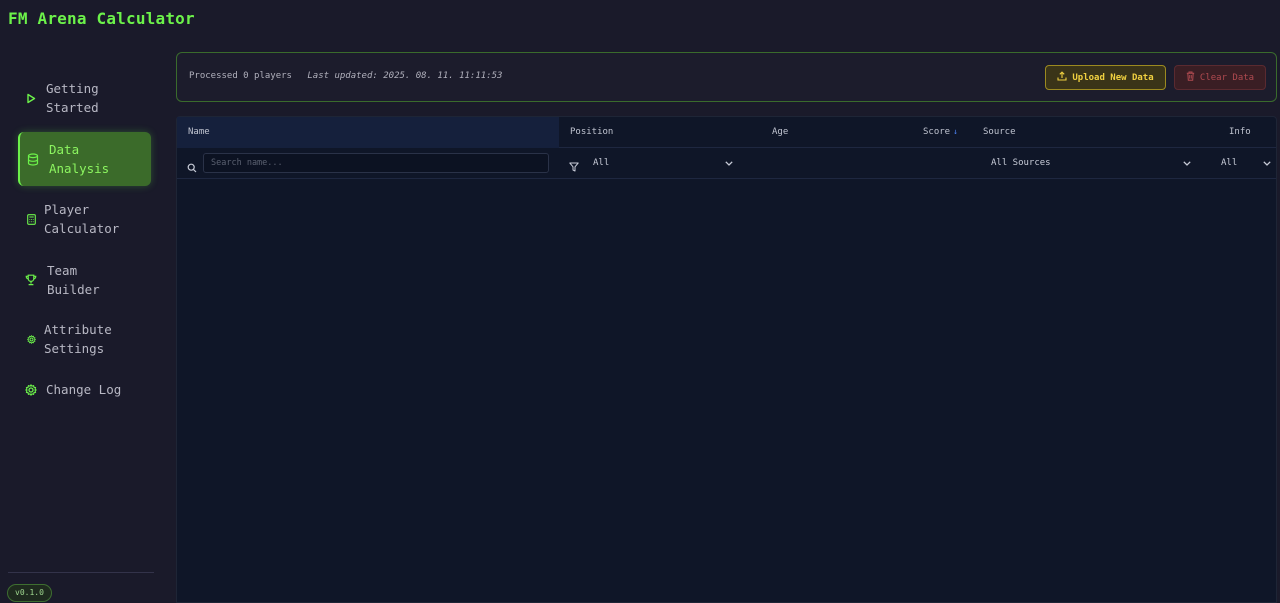  Describe the element at coordinates (62, 270) in the screenshot. I see `sidebar-item-label: Team` at that location.